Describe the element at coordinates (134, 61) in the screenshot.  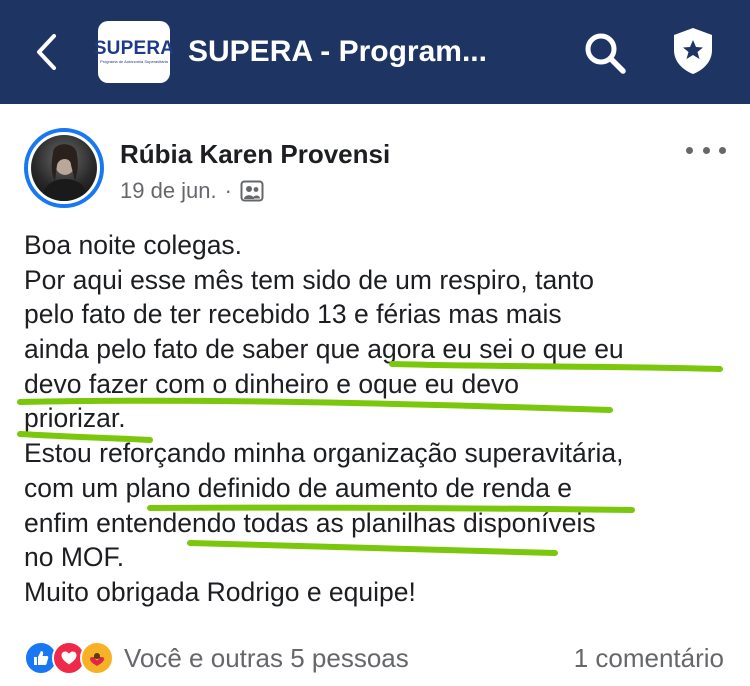
I see `logo-subtitle: Programa de Autonomia Superavitária` at that location.